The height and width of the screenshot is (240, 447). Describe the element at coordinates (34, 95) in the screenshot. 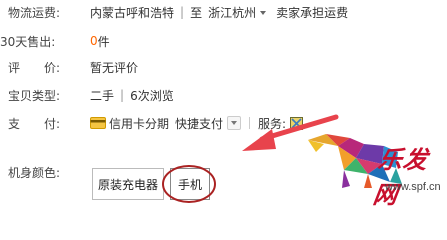

I see `item-type-label: 宝贝类型:` at that location.